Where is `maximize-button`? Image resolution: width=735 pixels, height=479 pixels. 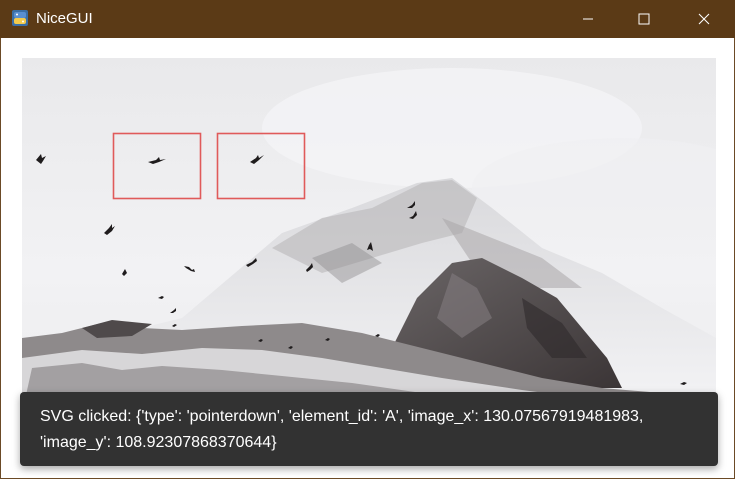 maximize-button is located at coordinates (644, 19).